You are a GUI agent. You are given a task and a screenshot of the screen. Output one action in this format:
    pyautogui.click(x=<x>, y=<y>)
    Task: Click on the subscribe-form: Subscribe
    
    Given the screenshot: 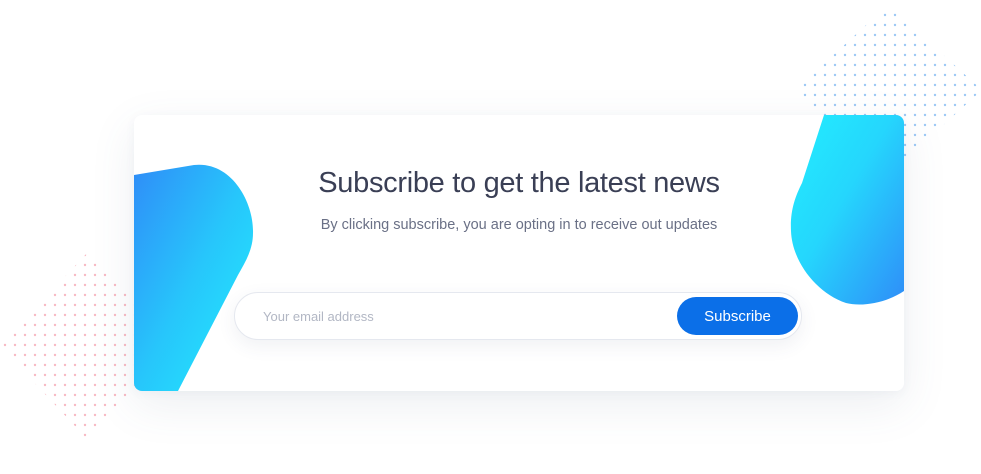 What is the action you would take?
    pyautogui.click(x=518, y=316)
    